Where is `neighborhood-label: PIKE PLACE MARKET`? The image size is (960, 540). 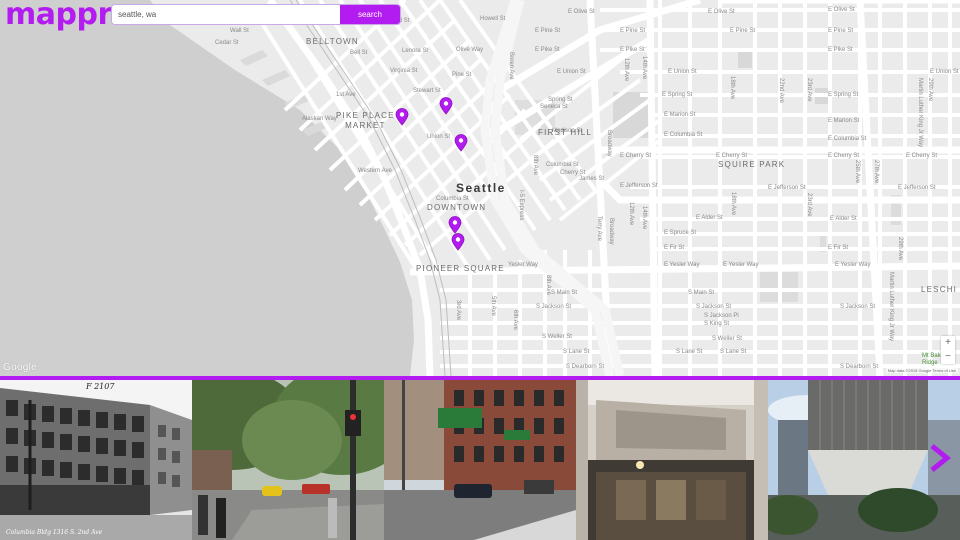
neighborhood-label: PIKE PLACE MARKET is located at coordinates (365, 120).